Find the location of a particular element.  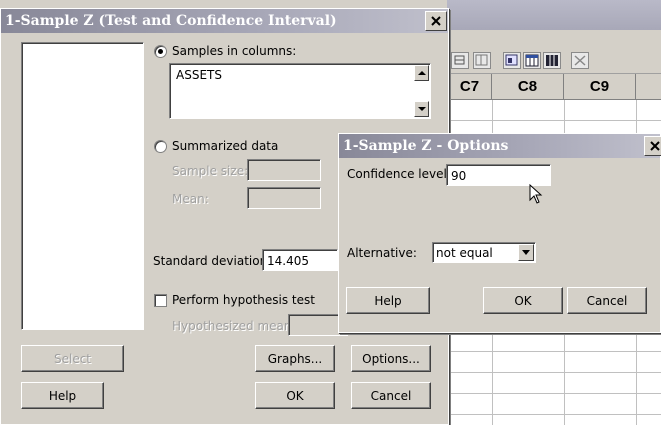

cancel-button: Cancel is located at coordinates (391, 395).